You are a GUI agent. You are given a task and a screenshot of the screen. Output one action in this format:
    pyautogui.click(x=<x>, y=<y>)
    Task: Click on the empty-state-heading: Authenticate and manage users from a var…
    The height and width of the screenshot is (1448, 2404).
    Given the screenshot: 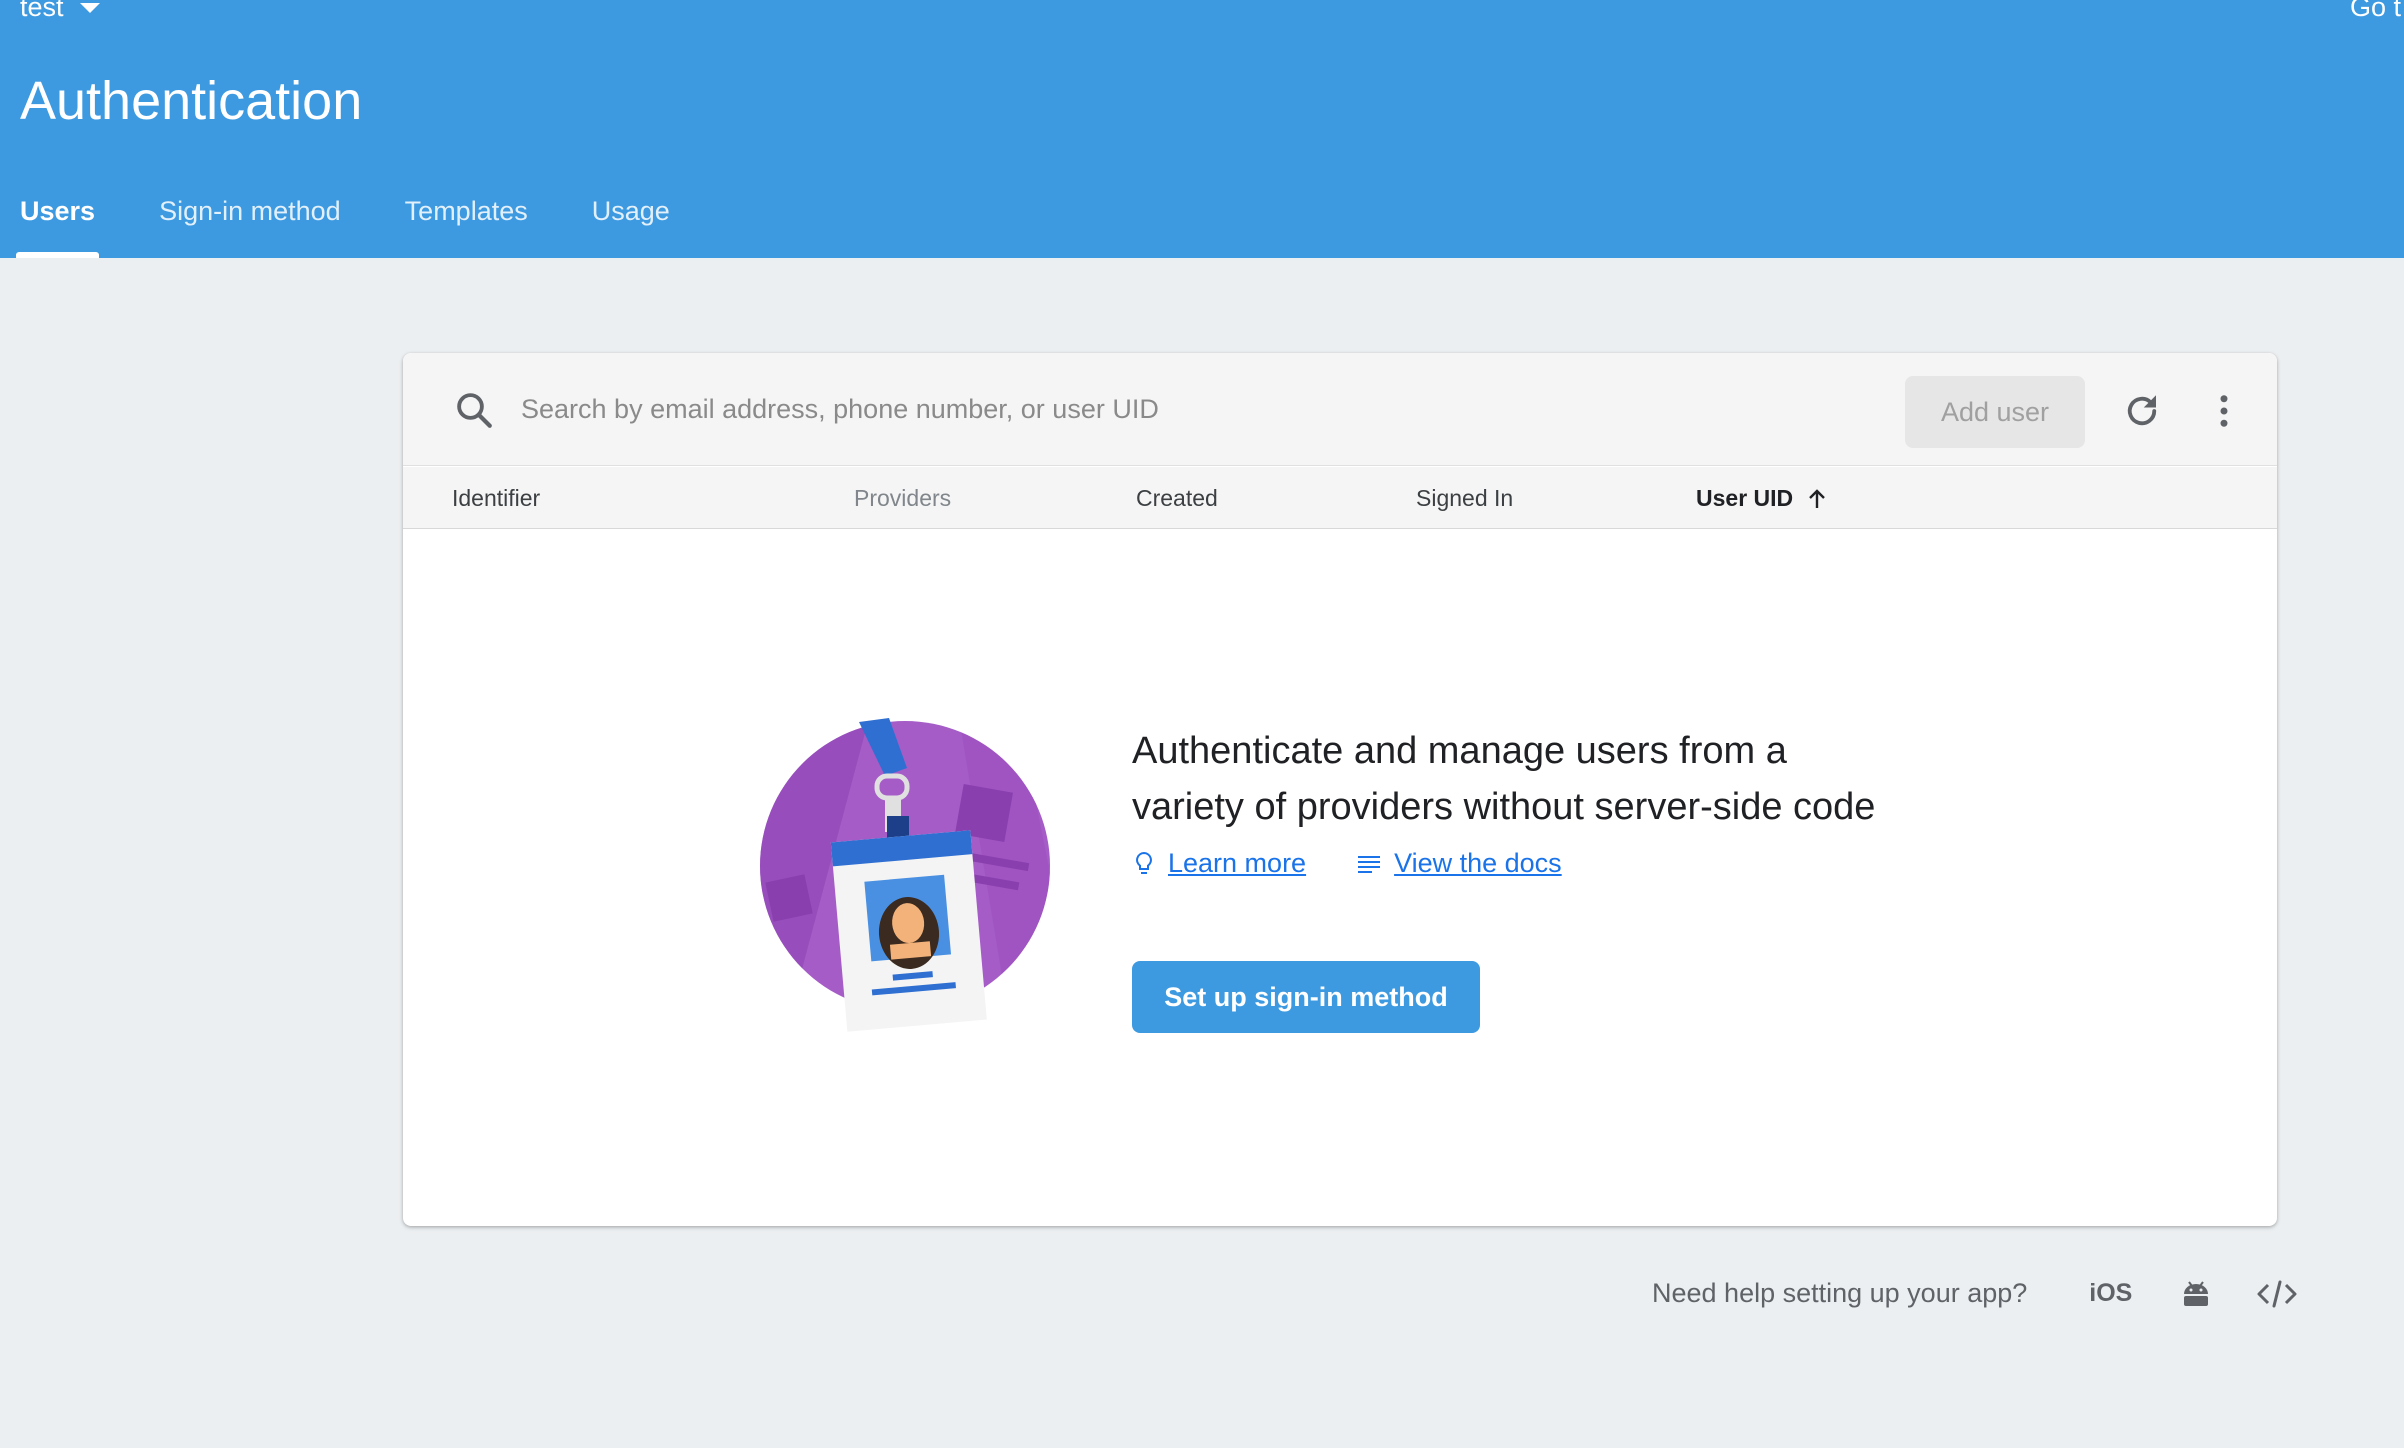 What is the action you would take?
    pyautogui.click(x=1582, y=779)
    